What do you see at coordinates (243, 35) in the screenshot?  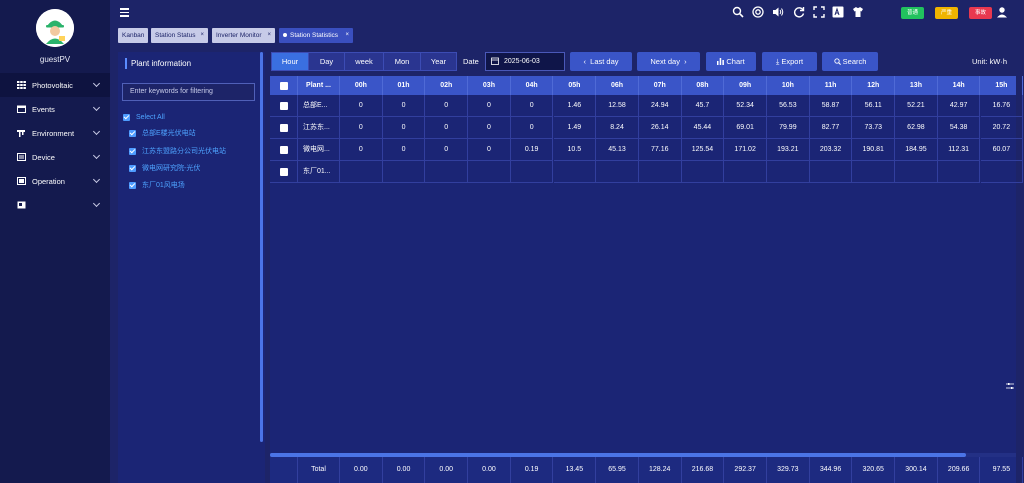 I see `tab-inverter-monitor: Inverter Monitor ×` at bounding box center [243, 35].